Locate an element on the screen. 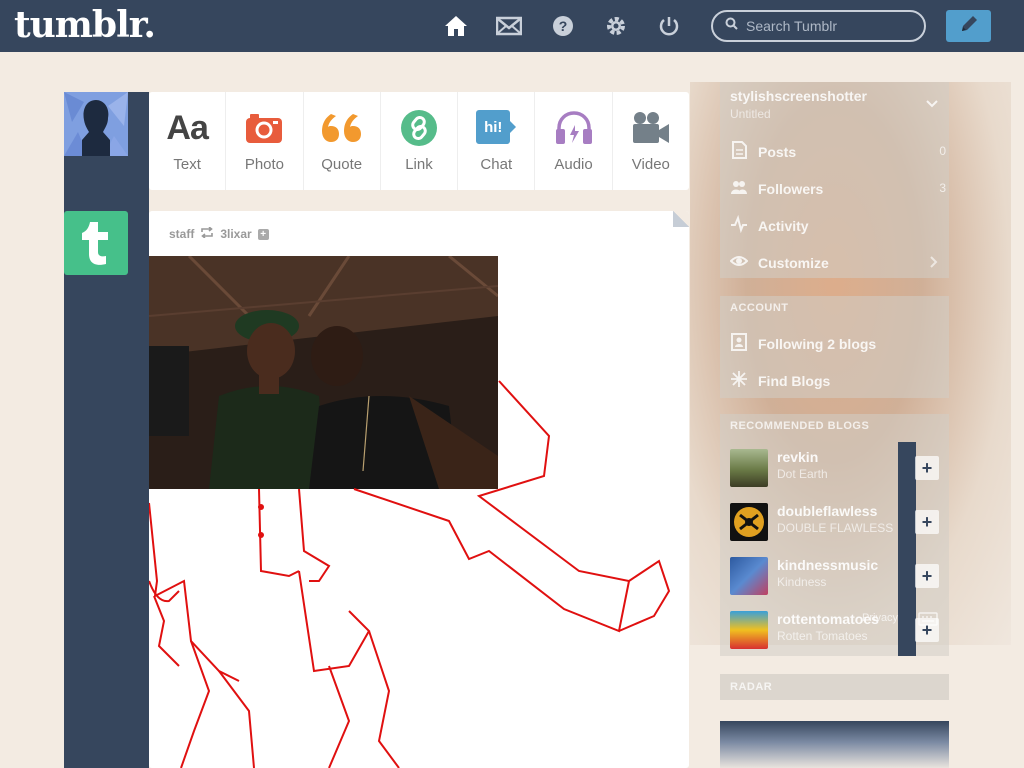  settings-icon is located at coordinates (616, 26).